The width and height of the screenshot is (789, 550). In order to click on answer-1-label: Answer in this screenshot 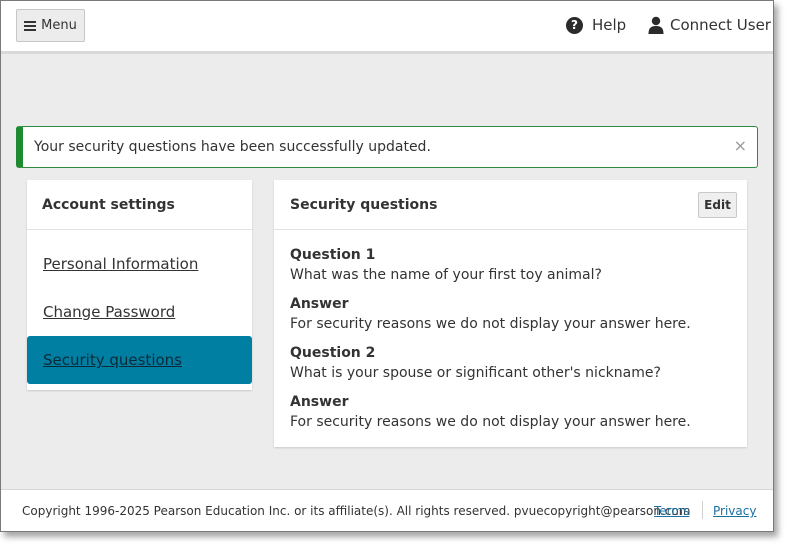, I will do `click(319, 304)`.